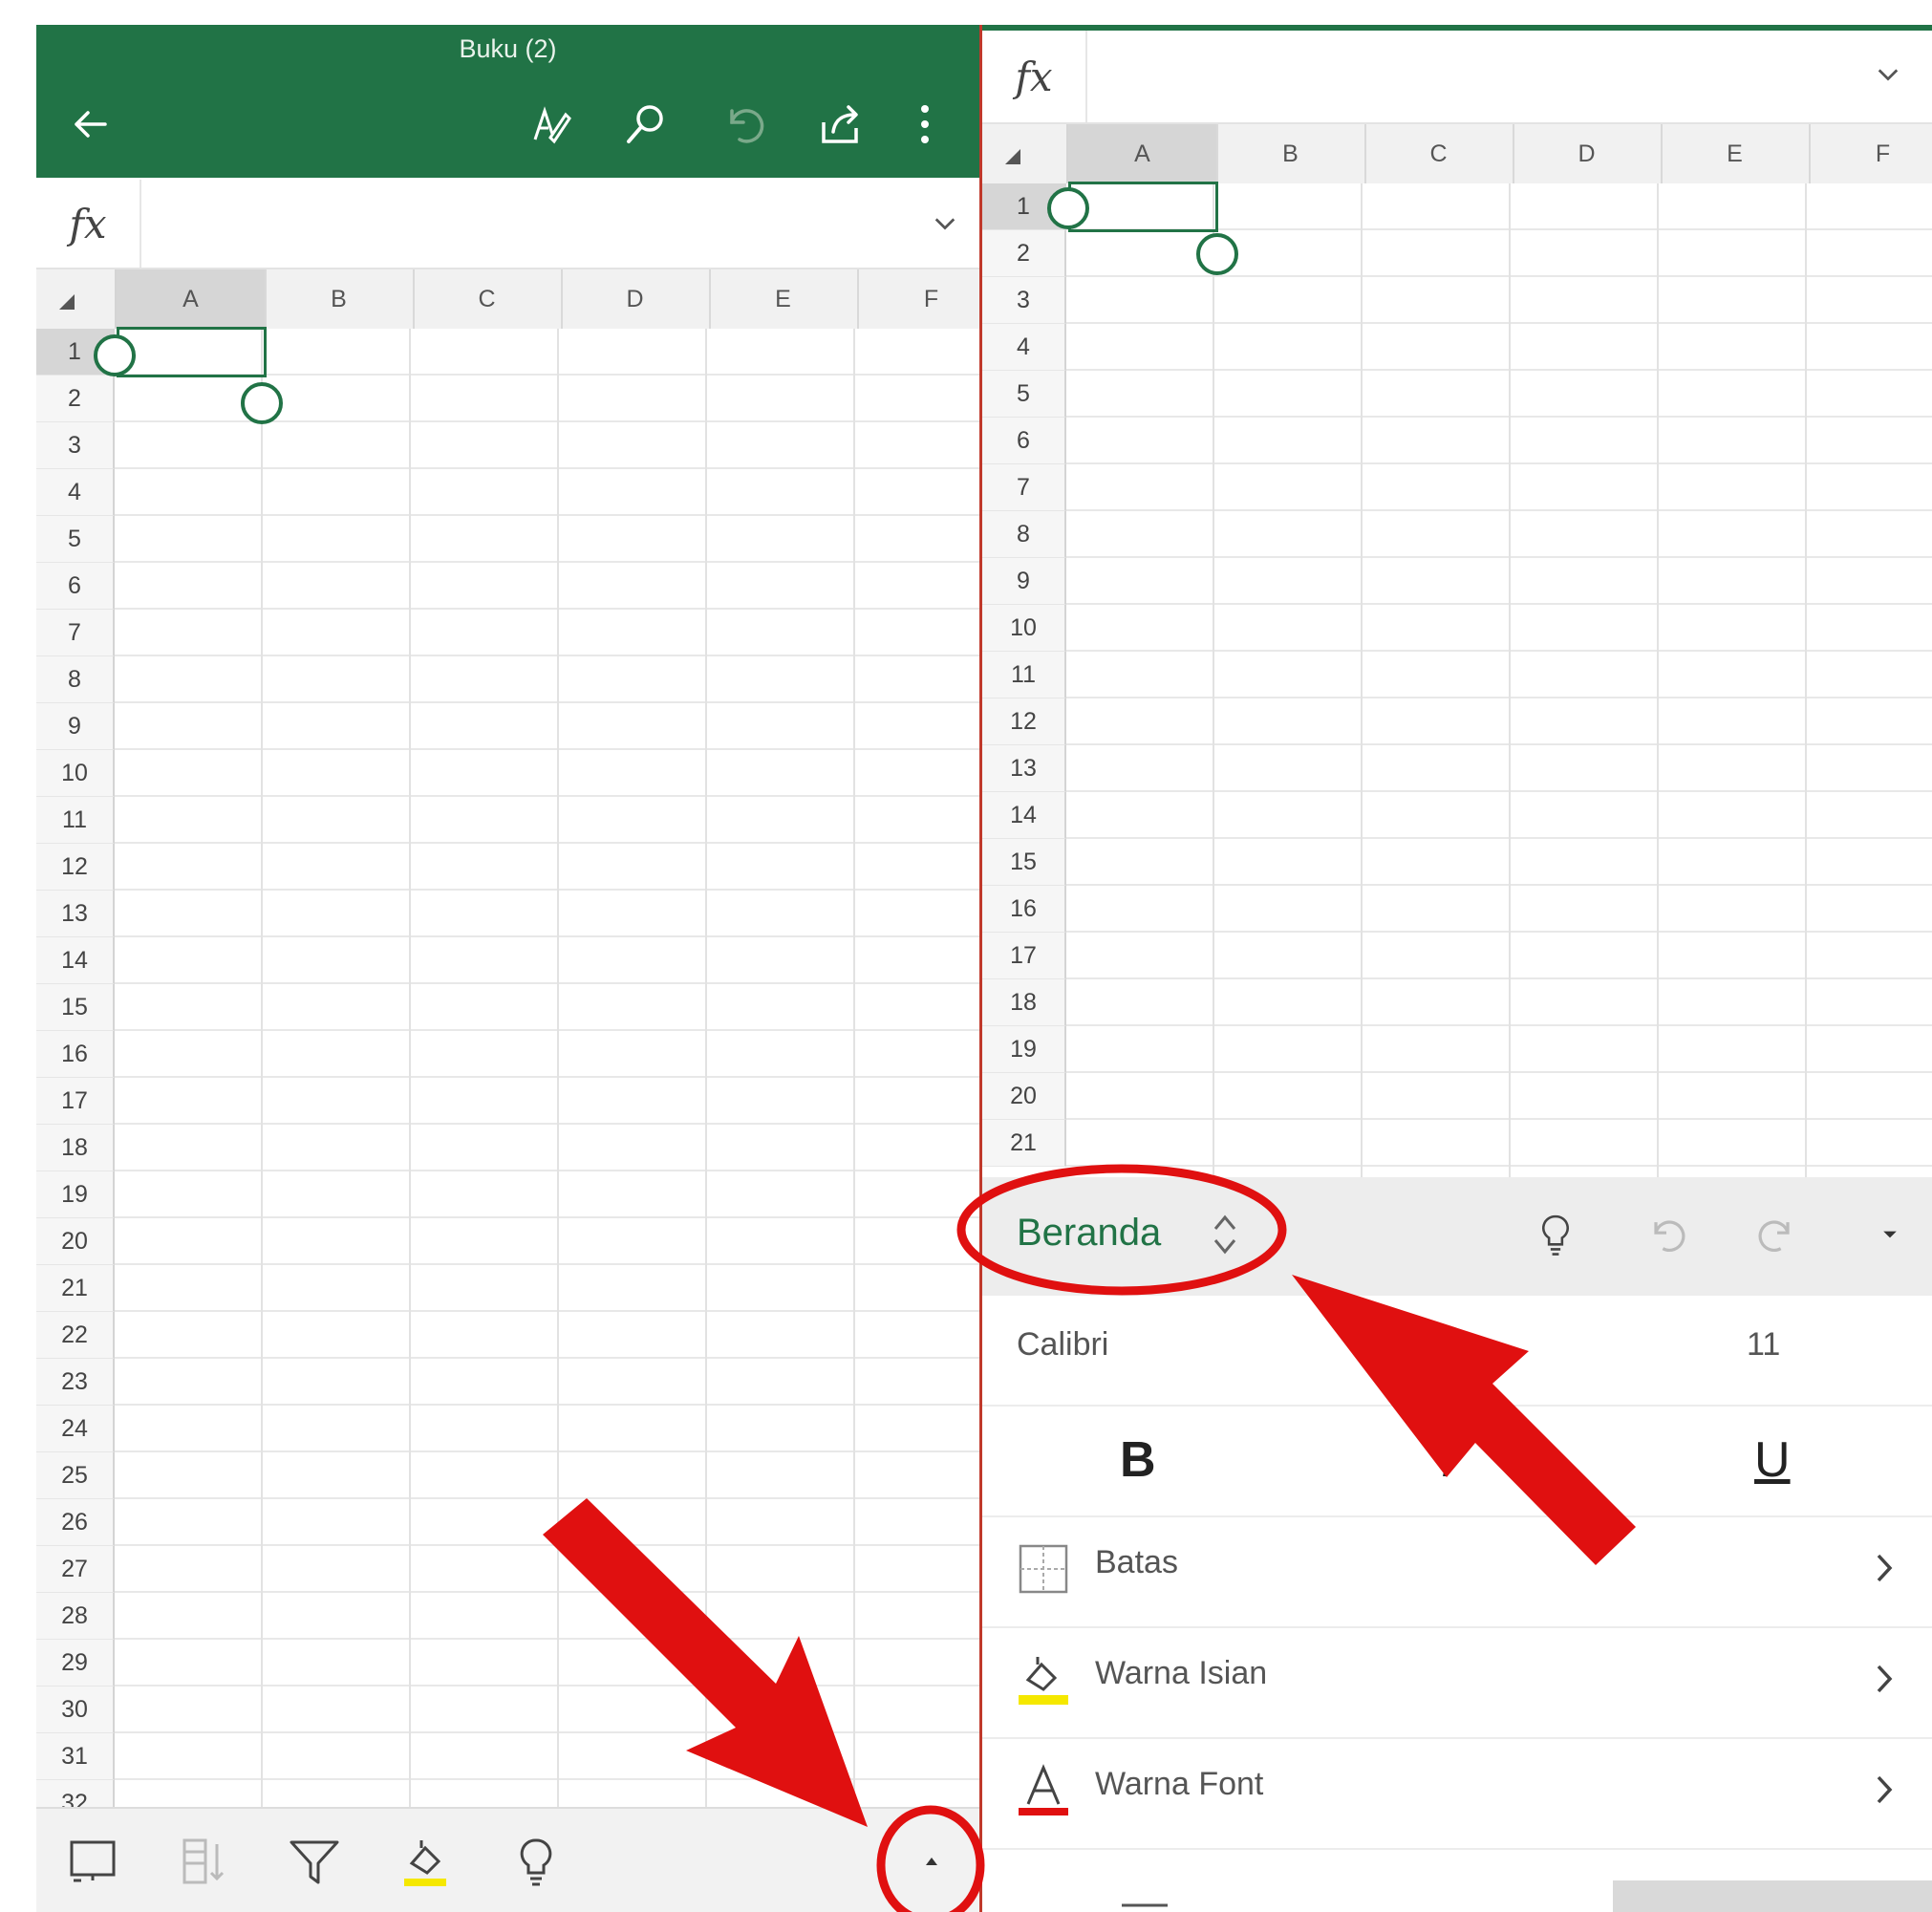  What do you see at coordinates (1890, 1234) in the screenshot?
I see `collapse-ribbon-icon` at bounding box center [1890, 1234].